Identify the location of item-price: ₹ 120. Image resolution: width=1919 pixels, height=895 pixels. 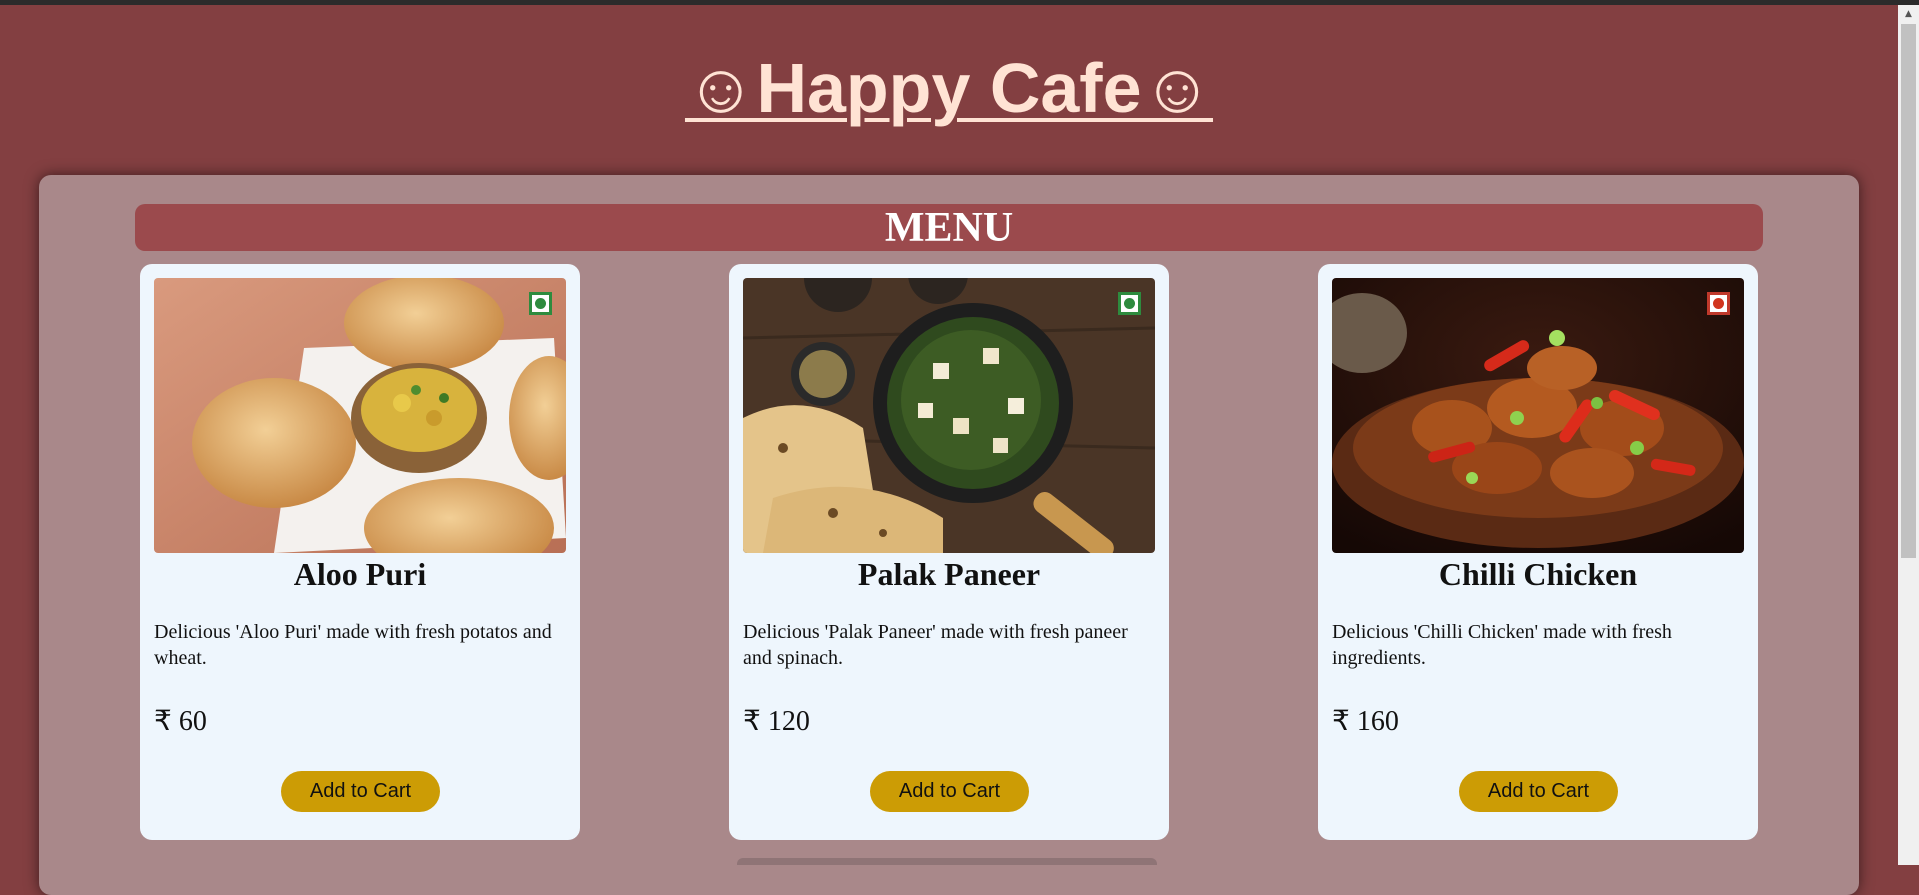
(776, 721).